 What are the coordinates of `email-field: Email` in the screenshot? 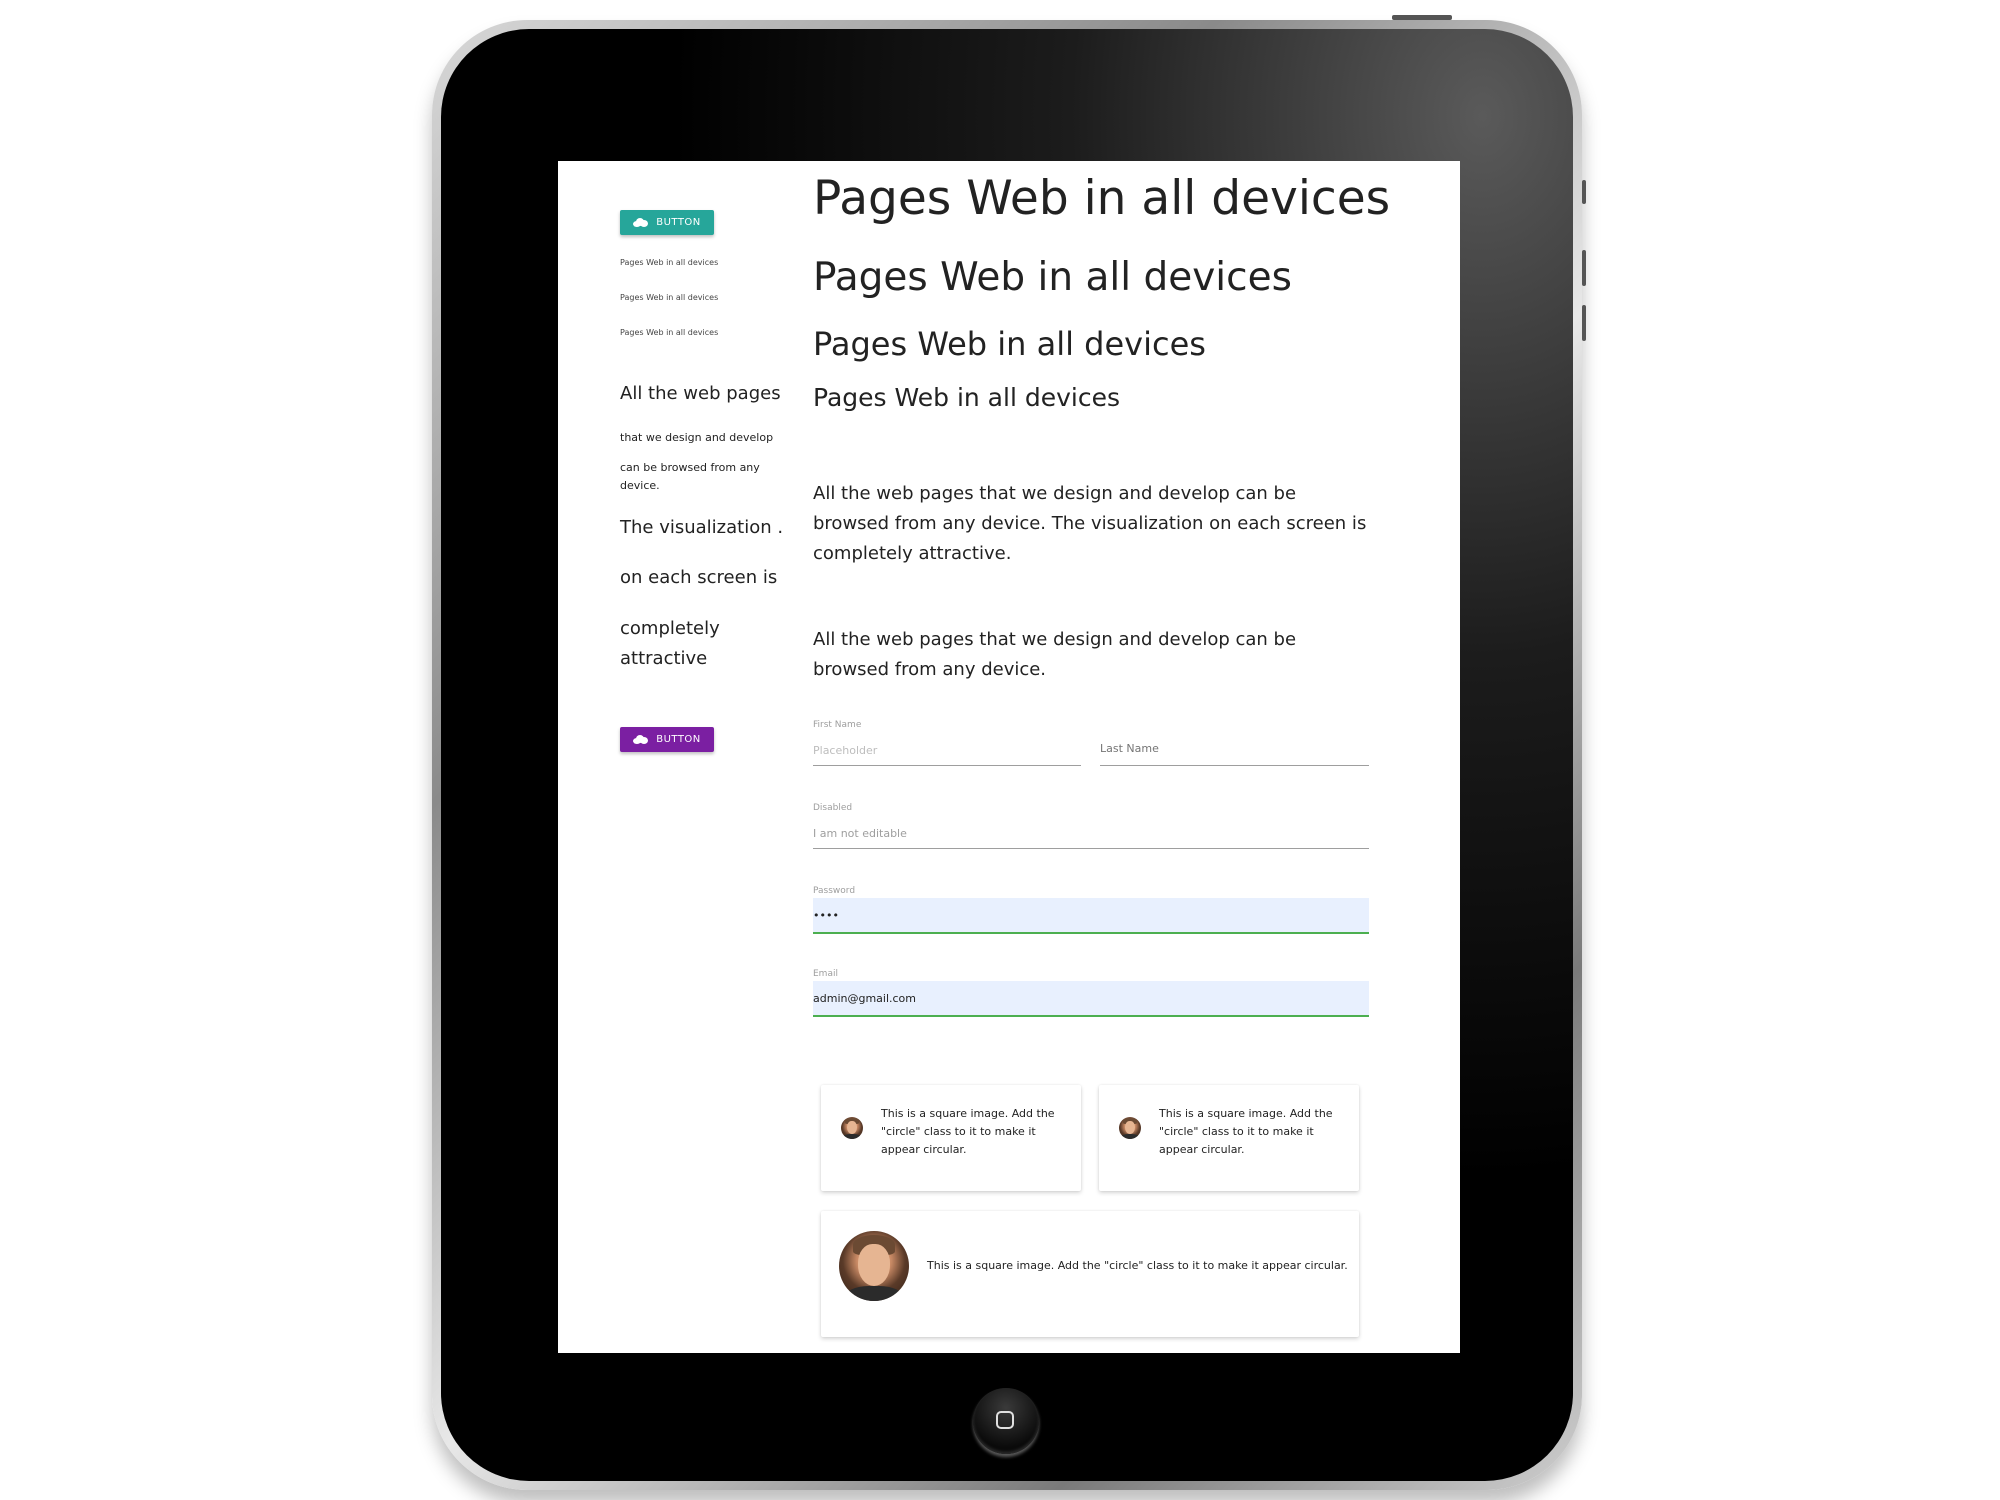 It's located at (1091, 994).